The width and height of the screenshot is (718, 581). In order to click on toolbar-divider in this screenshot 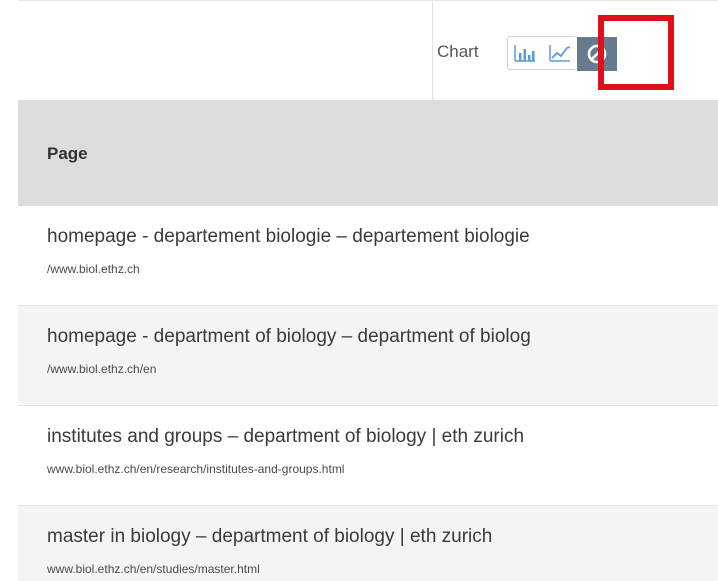, I will do `click(432, 51)`.